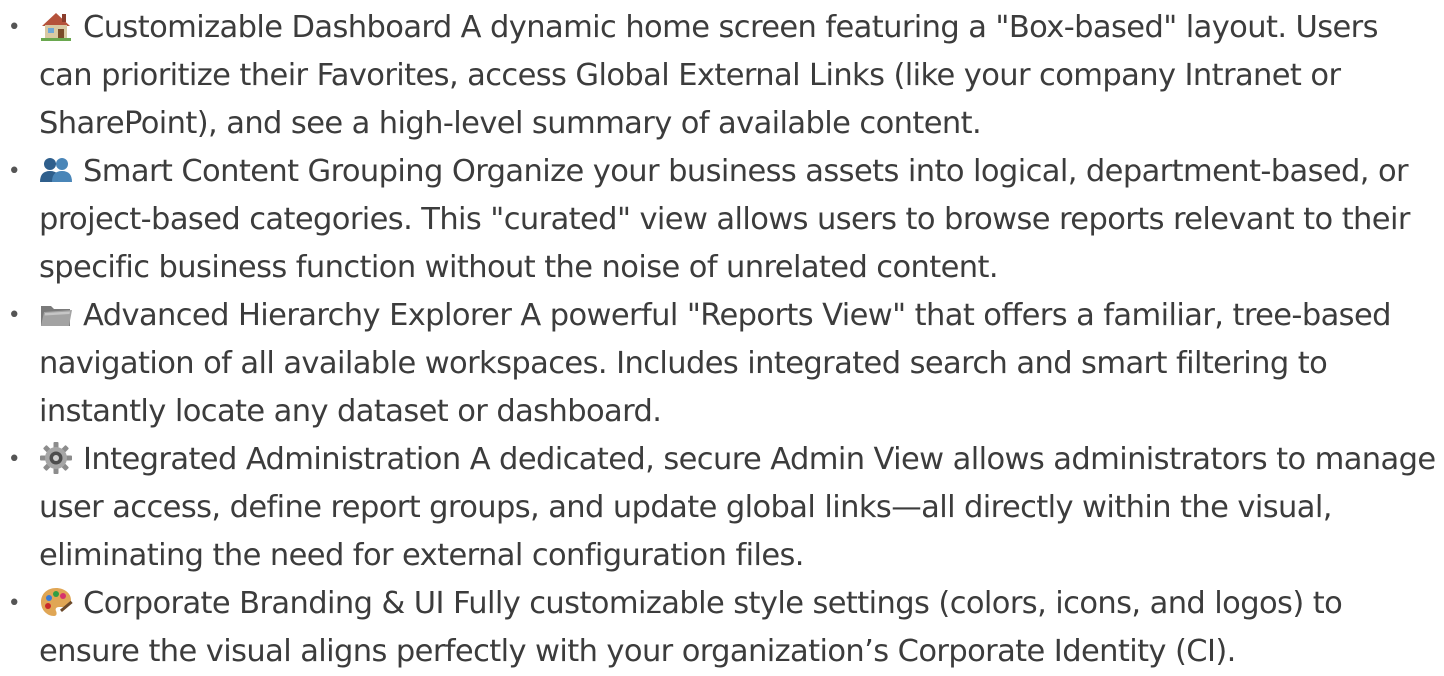  Describe the element at coordinates (56, 458) in the screenshot. I see `gear-icon` at that location.